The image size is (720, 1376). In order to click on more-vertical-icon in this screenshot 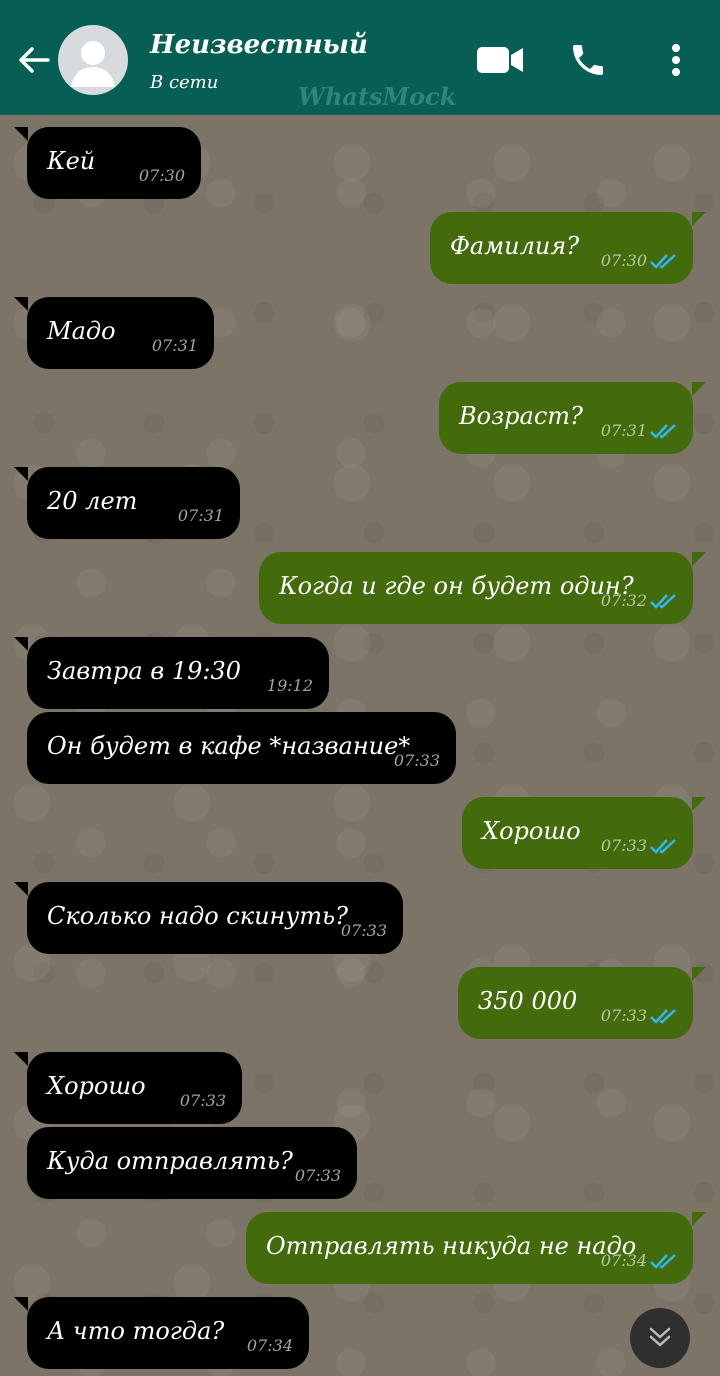, I will do `click(676, 60)`.